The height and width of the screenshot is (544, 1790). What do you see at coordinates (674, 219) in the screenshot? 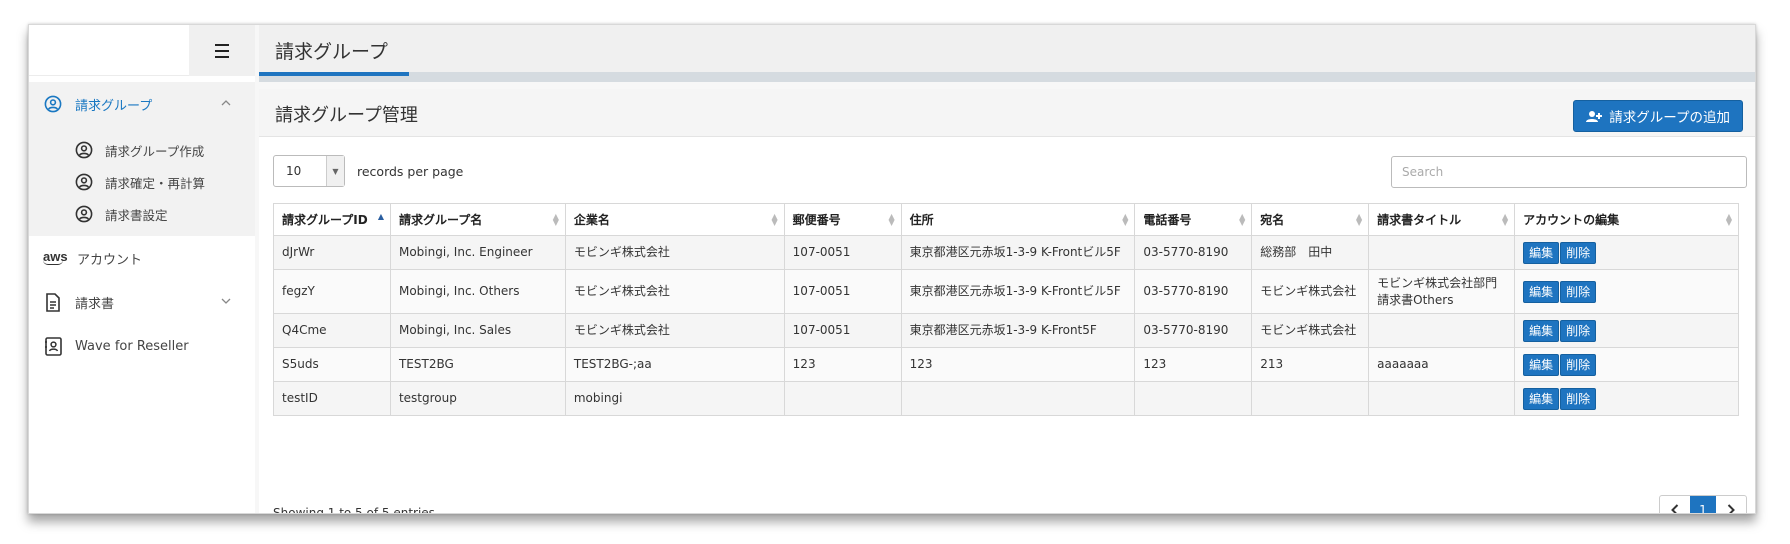
I see `column-header: 企業名 ▲ ▼` at bounding box center [674, 219].